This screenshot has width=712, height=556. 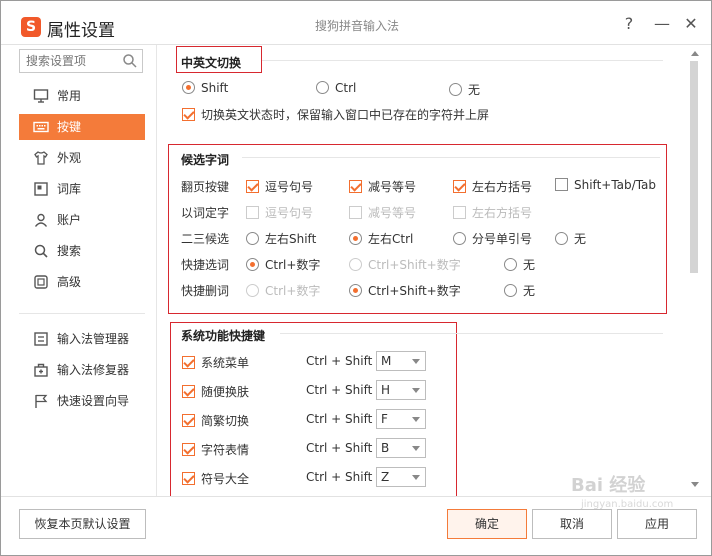 I want to click on scrollbar-thumb, so click(x=694, y=167).